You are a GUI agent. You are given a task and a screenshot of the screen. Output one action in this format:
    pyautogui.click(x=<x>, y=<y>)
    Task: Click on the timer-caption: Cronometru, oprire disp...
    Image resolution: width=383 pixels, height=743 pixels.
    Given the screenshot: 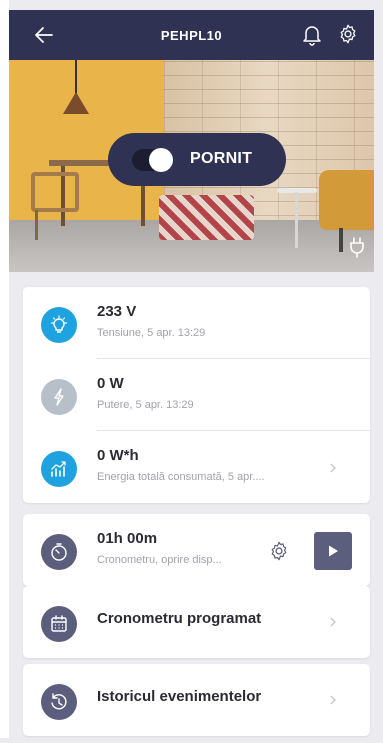 What is the action you would take?
    pyautogui.click(x=159, y=560)
    